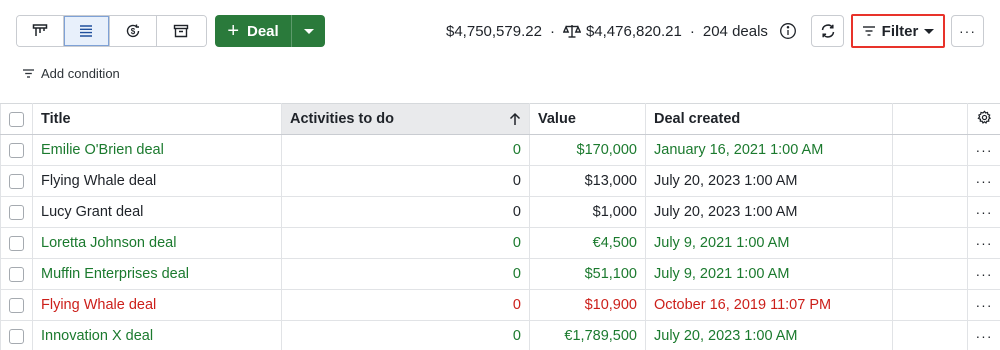  What do you see at coordinates (587, 181) in the screenshot?
I see `deal-value: $13,000` at bounding box center [587, 181].